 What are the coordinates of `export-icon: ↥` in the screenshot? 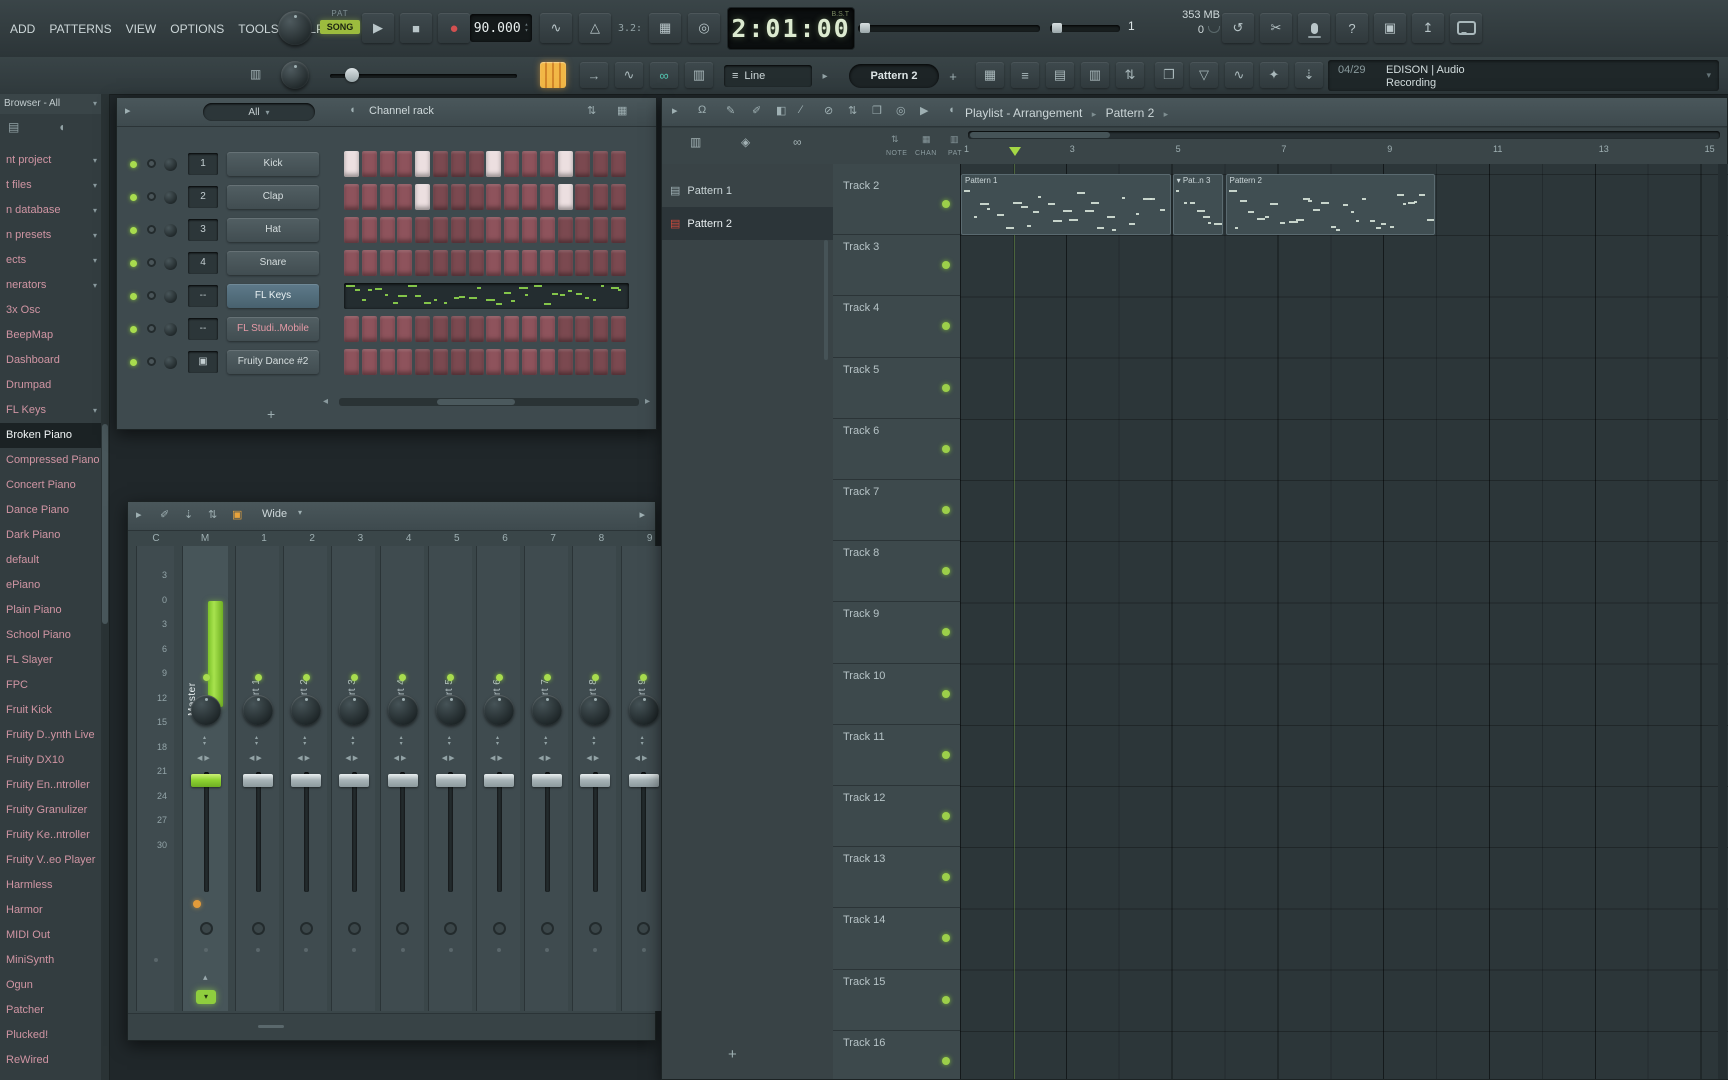 It's located at (1428, 28).